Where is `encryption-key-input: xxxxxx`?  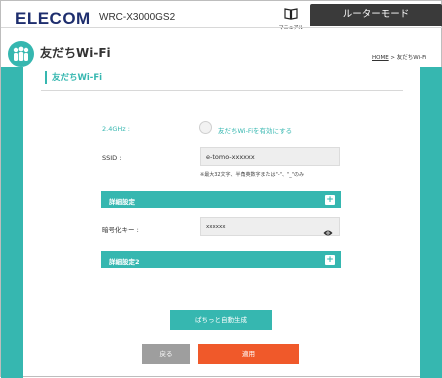
encryption-key-input: xxxxxx is located at coordinates (270, 226).